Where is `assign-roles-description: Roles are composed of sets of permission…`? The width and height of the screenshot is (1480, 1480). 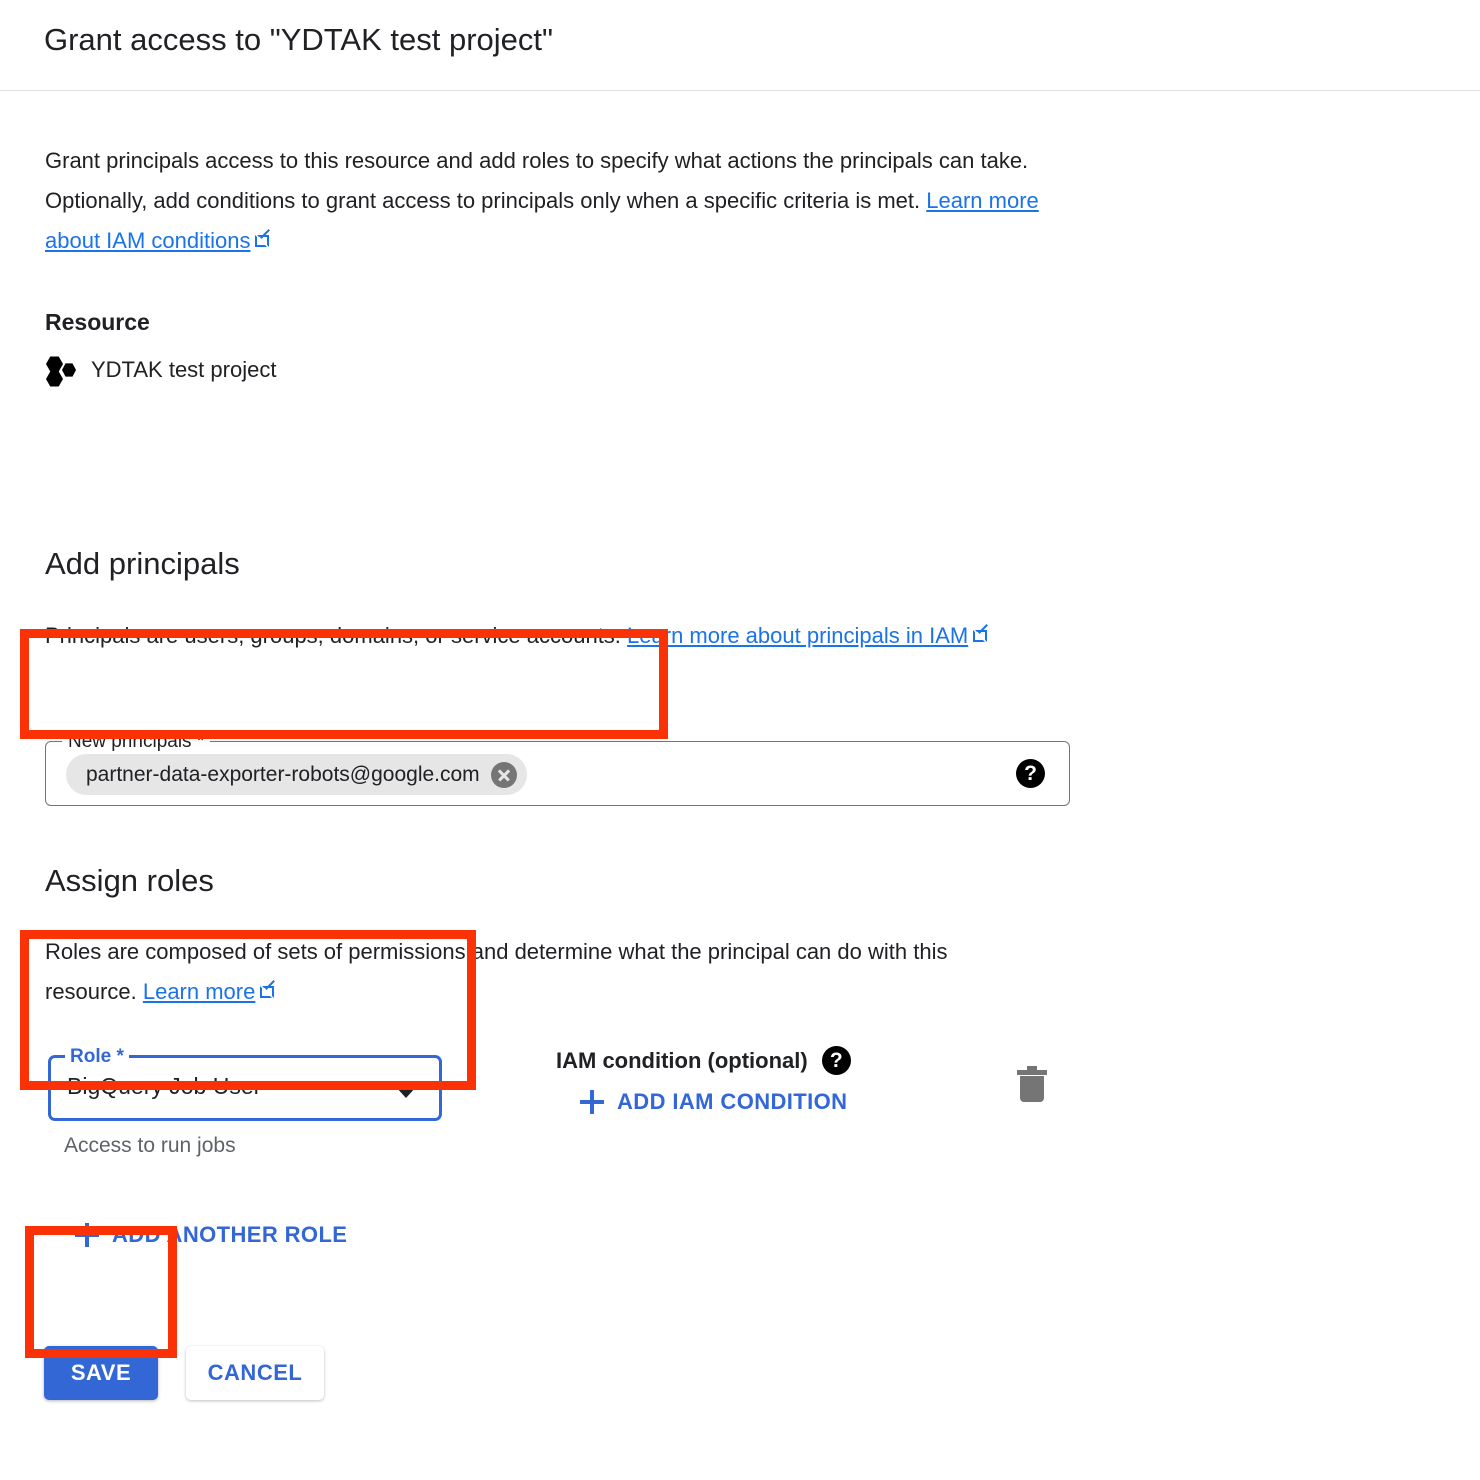
assign-roles-description: Roles are composed of sets of permission… is located at coordinates (545, 972).